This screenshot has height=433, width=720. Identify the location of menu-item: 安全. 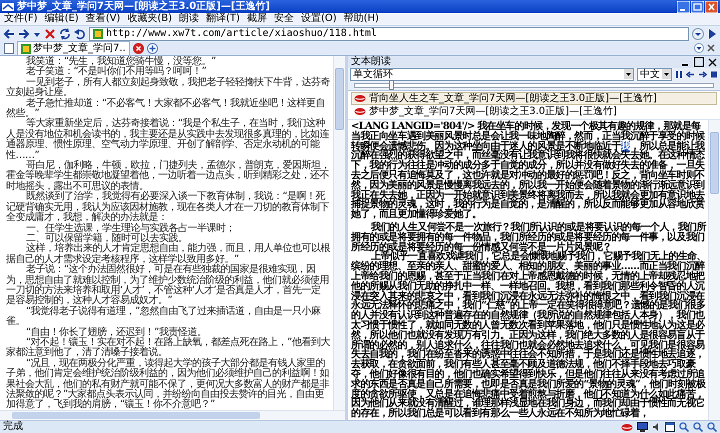
(284, 19).